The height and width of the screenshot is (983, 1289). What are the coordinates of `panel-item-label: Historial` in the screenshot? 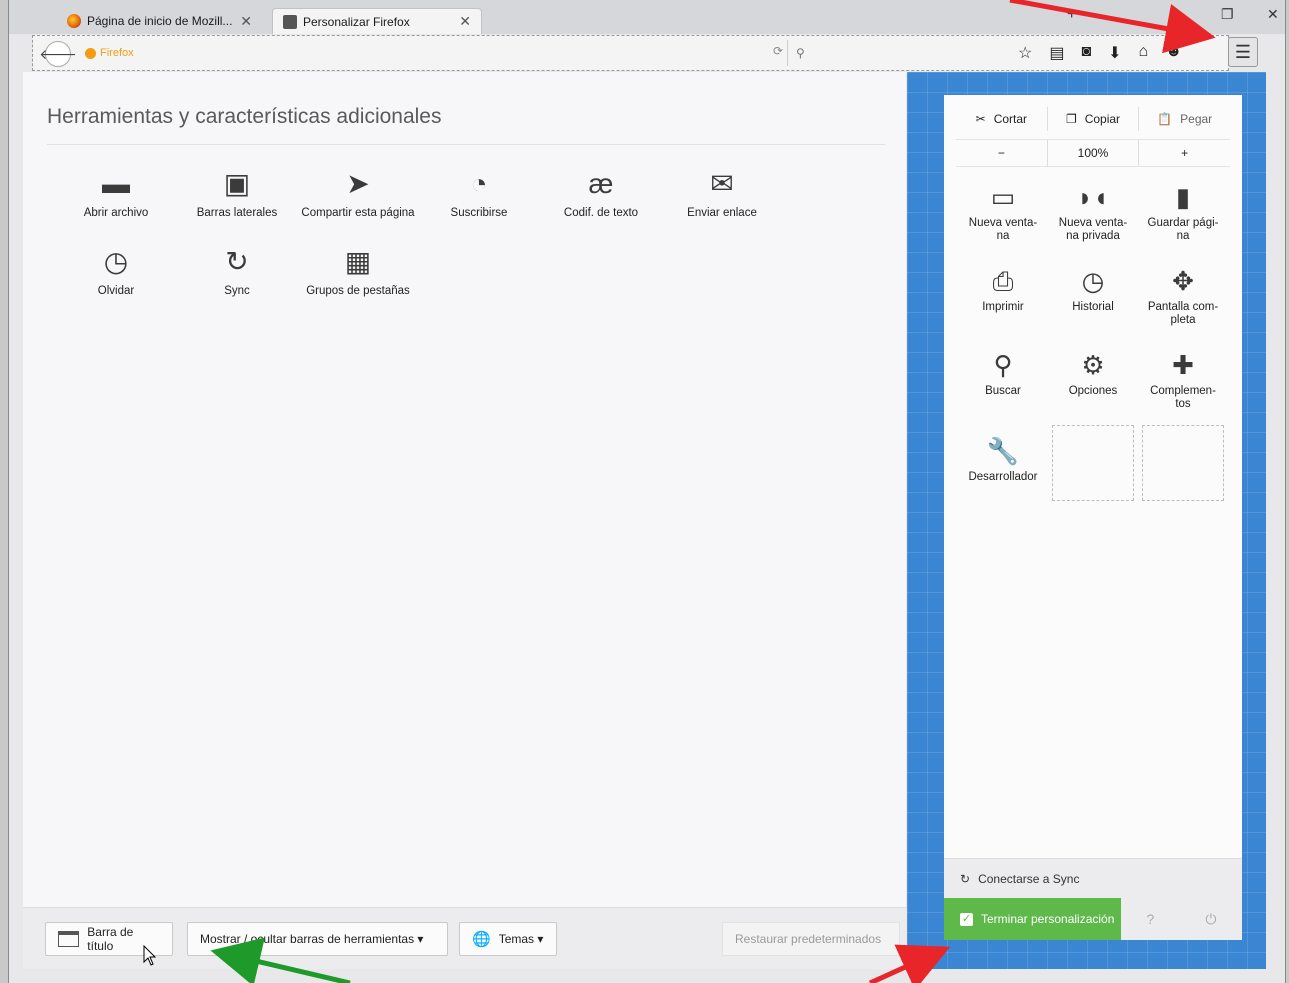 It's located at (1093, 307).